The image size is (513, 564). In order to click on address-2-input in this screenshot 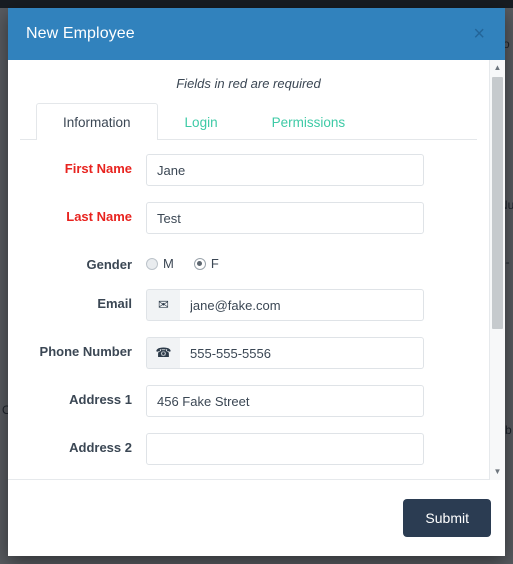, I will do `click(285, 449)`.